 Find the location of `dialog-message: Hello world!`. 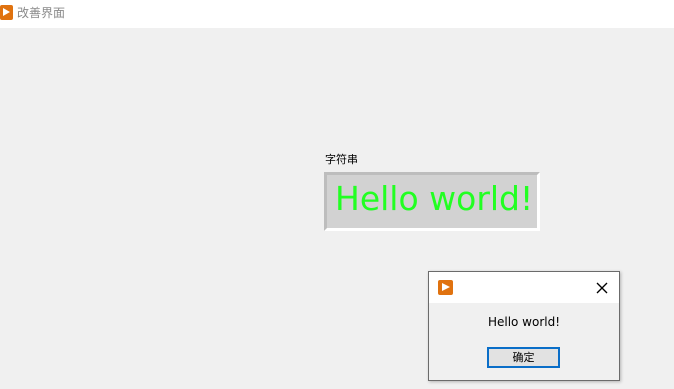

dialog-message: Hello world! is located at coordinates (524, 322).